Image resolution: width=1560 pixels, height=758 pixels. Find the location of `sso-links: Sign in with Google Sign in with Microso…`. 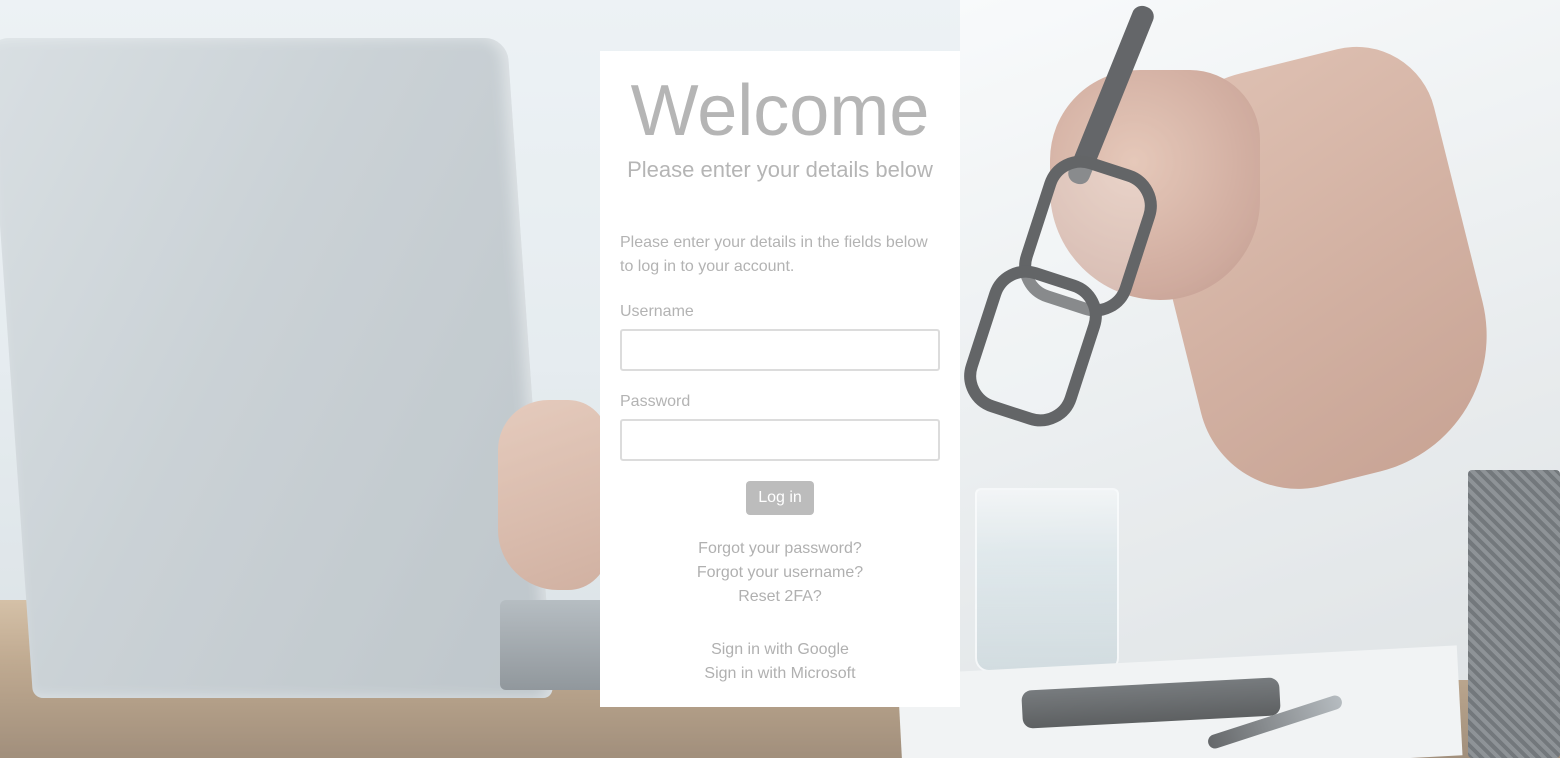

sso-links: Sign in with Google Sign in with Microso… is located at coordinates (780, 662).